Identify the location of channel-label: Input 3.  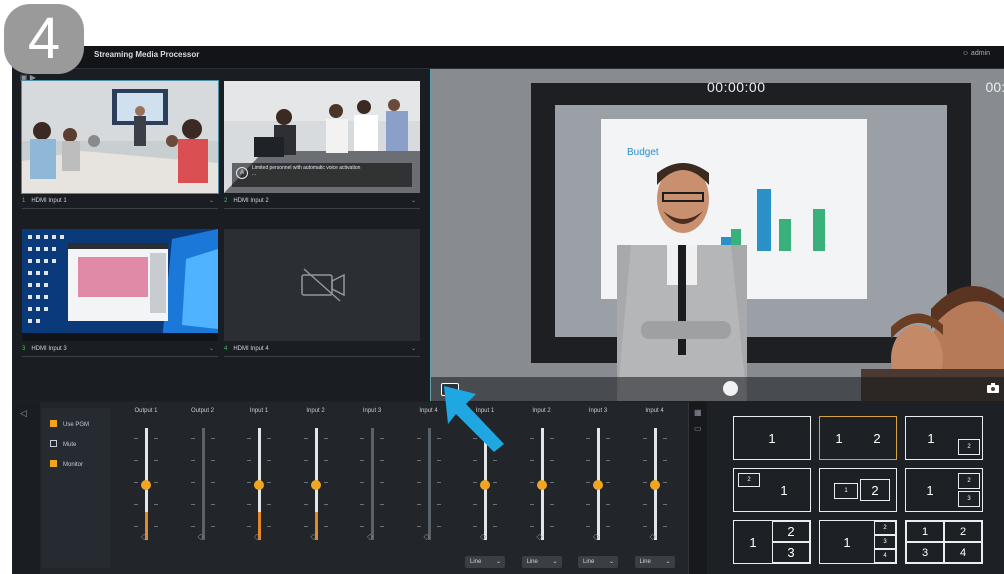
(598, 411).